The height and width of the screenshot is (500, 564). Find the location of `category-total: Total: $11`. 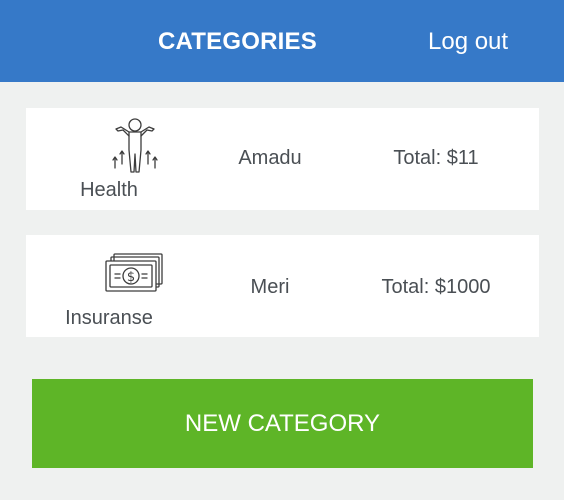

category-total: Total: $11 is located at coordinates (436, 158).